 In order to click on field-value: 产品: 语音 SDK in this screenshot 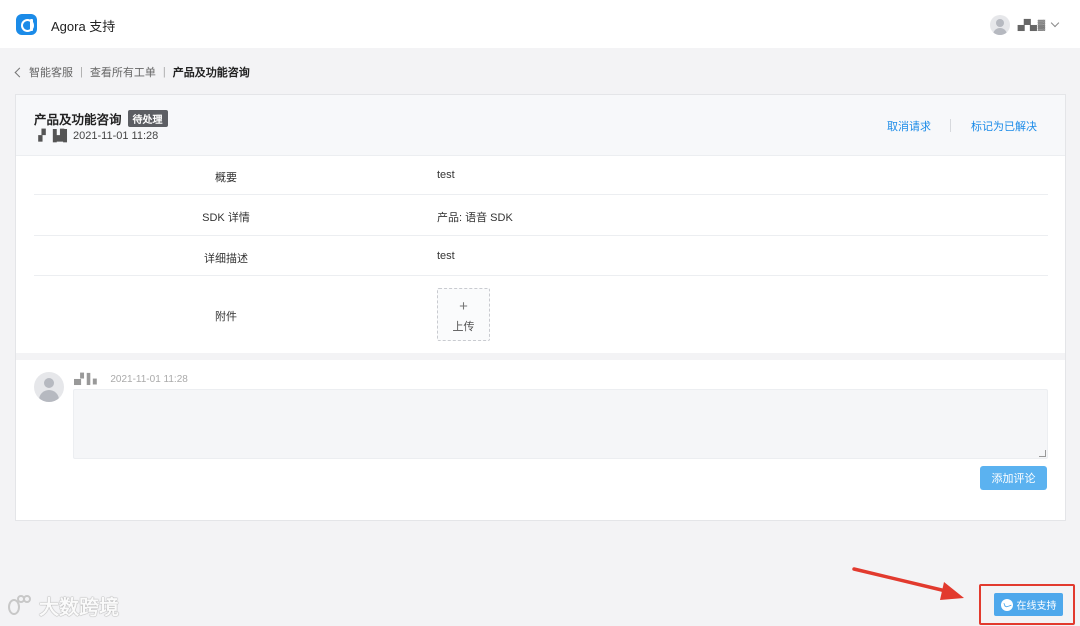, I will do `click(475, 218)`.